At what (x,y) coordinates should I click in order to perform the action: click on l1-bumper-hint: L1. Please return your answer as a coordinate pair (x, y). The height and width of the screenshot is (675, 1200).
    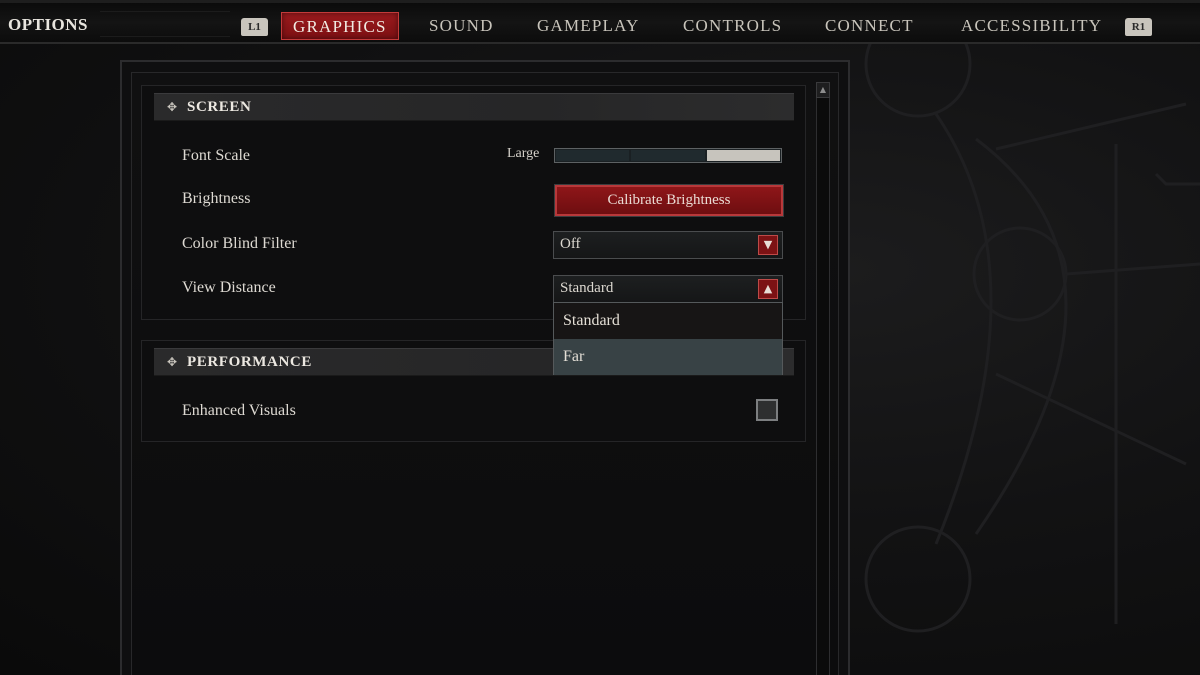
    Looking at the image, I should click on (254, 27).